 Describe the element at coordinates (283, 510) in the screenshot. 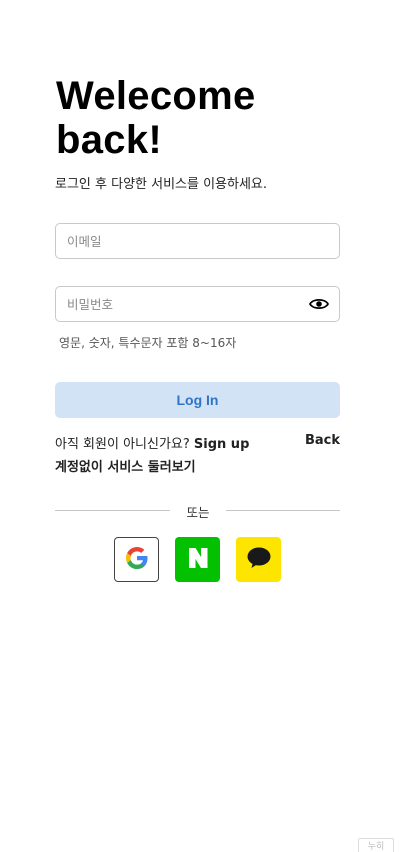

I see `divider-right-line` at that location.